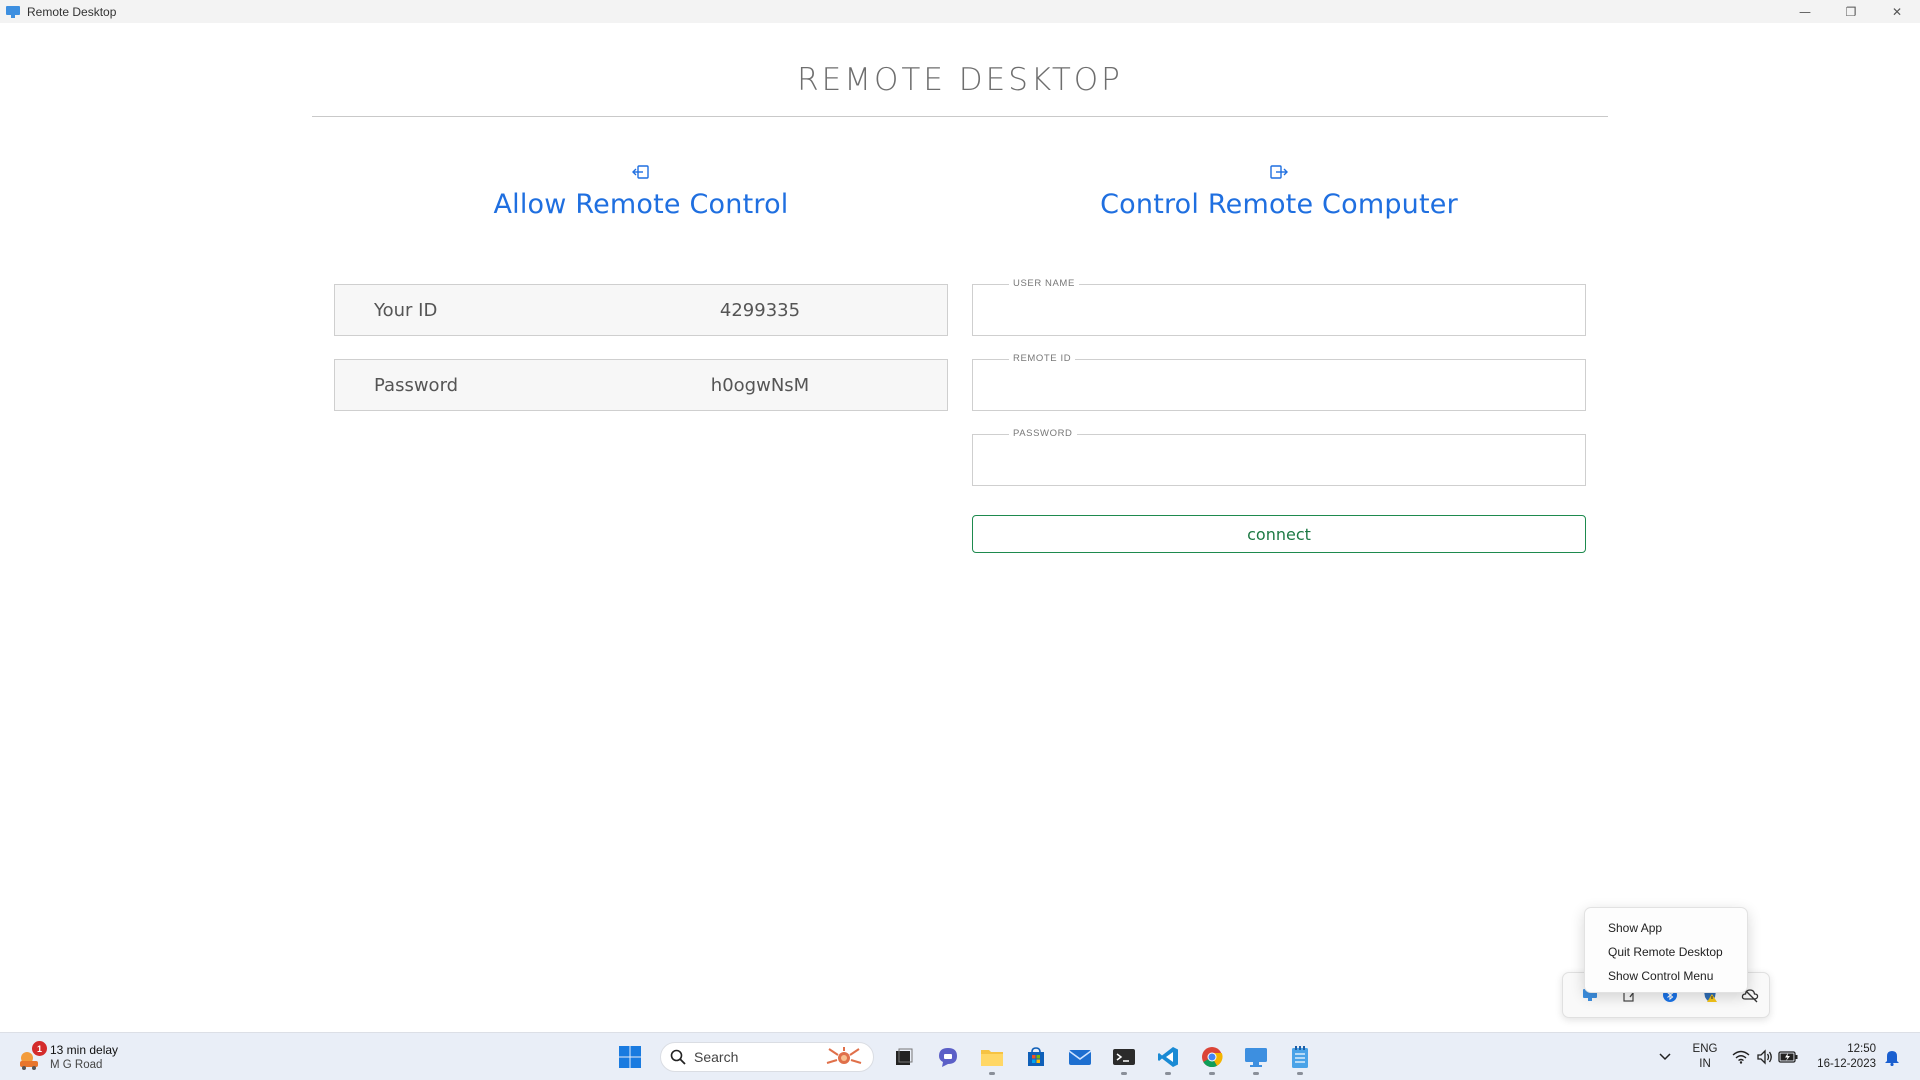  What do you see at coordinates (640, 172) in the screenshot?
I see `login-arrow-icon` at bounding box center [640, 172].